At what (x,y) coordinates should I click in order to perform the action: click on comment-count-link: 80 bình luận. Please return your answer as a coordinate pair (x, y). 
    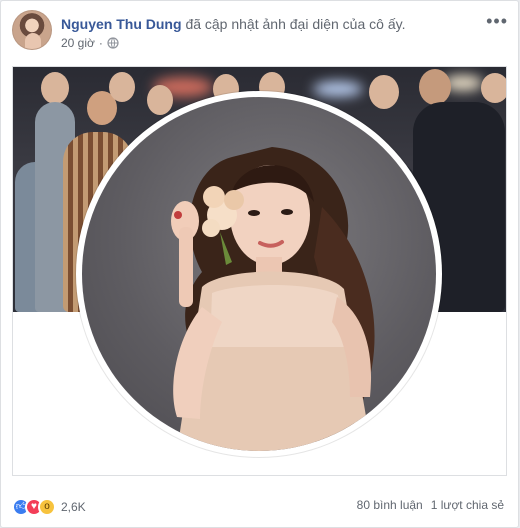
    Looking at the image, I should click on (390, 505).